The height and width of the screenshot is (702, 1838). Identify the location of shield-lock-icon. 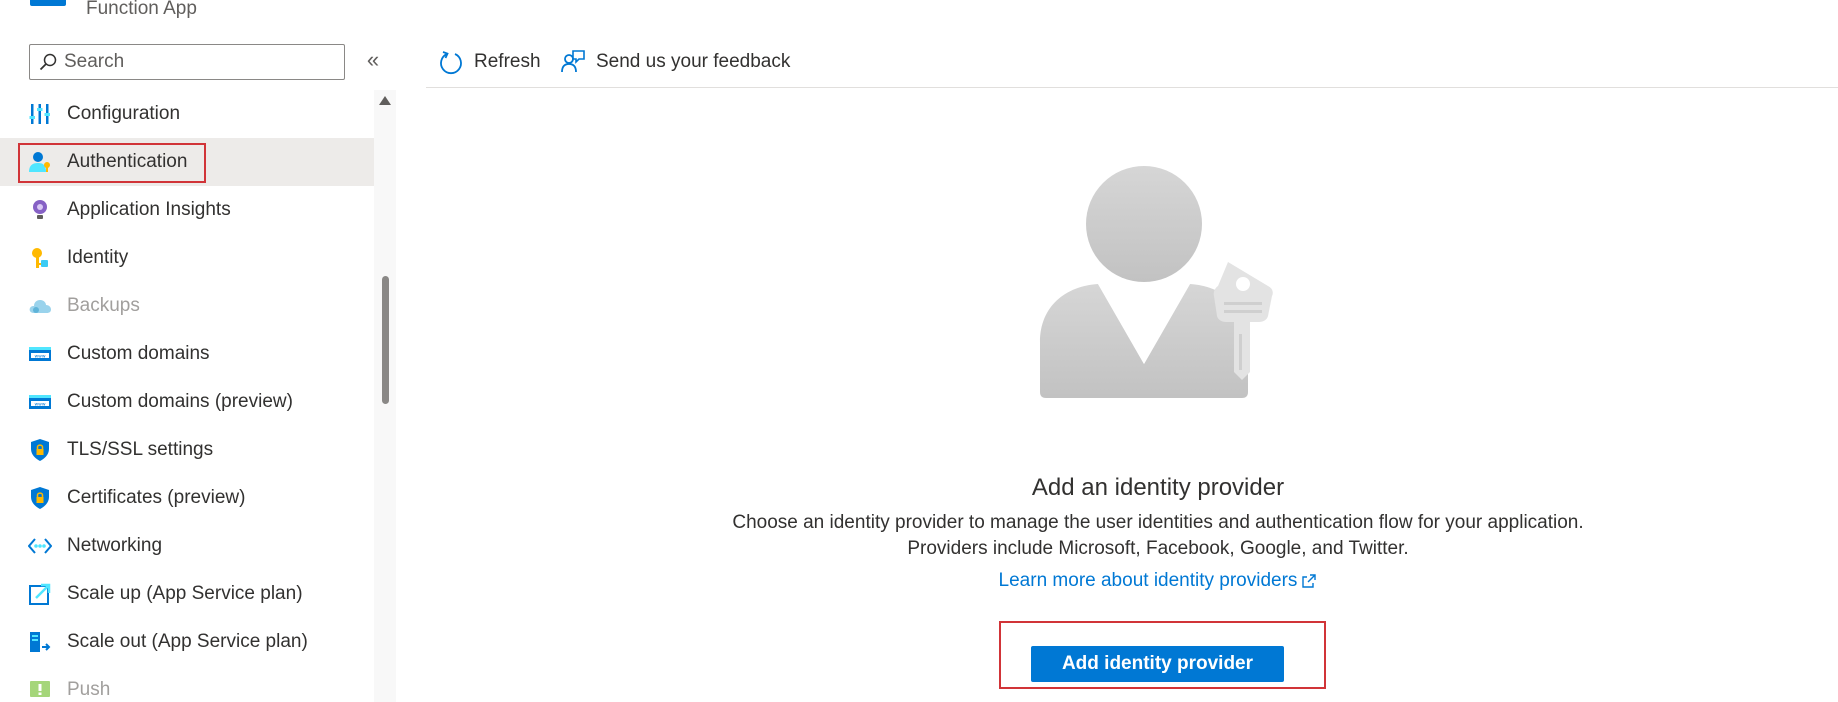
(40, 450).